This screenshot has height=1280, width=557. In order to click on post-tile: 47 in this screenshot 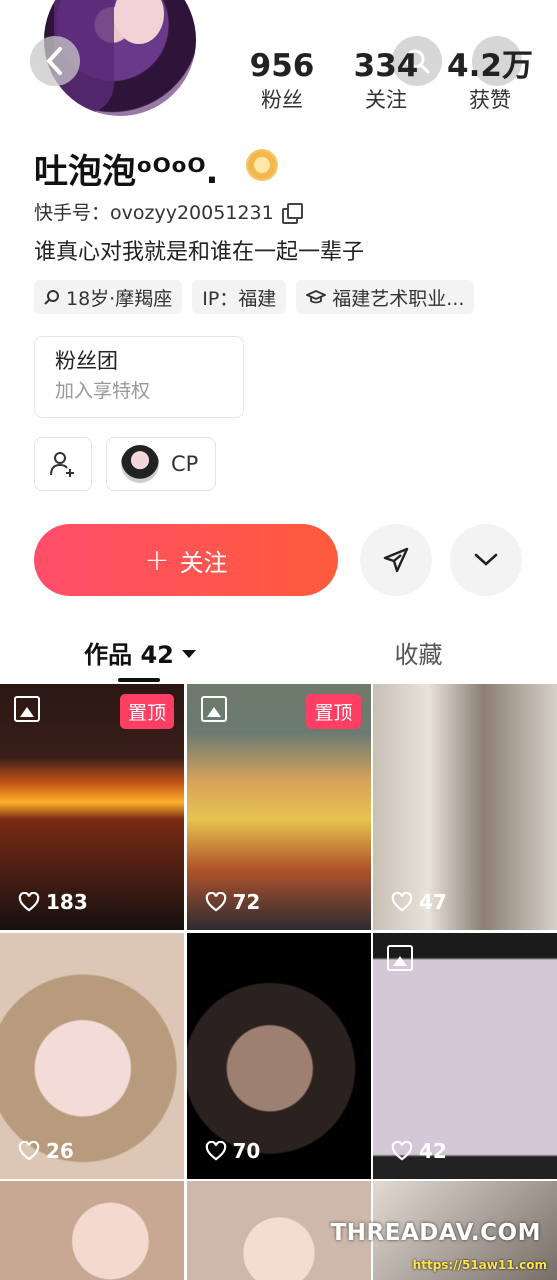, I will do `click(465, 807)`.